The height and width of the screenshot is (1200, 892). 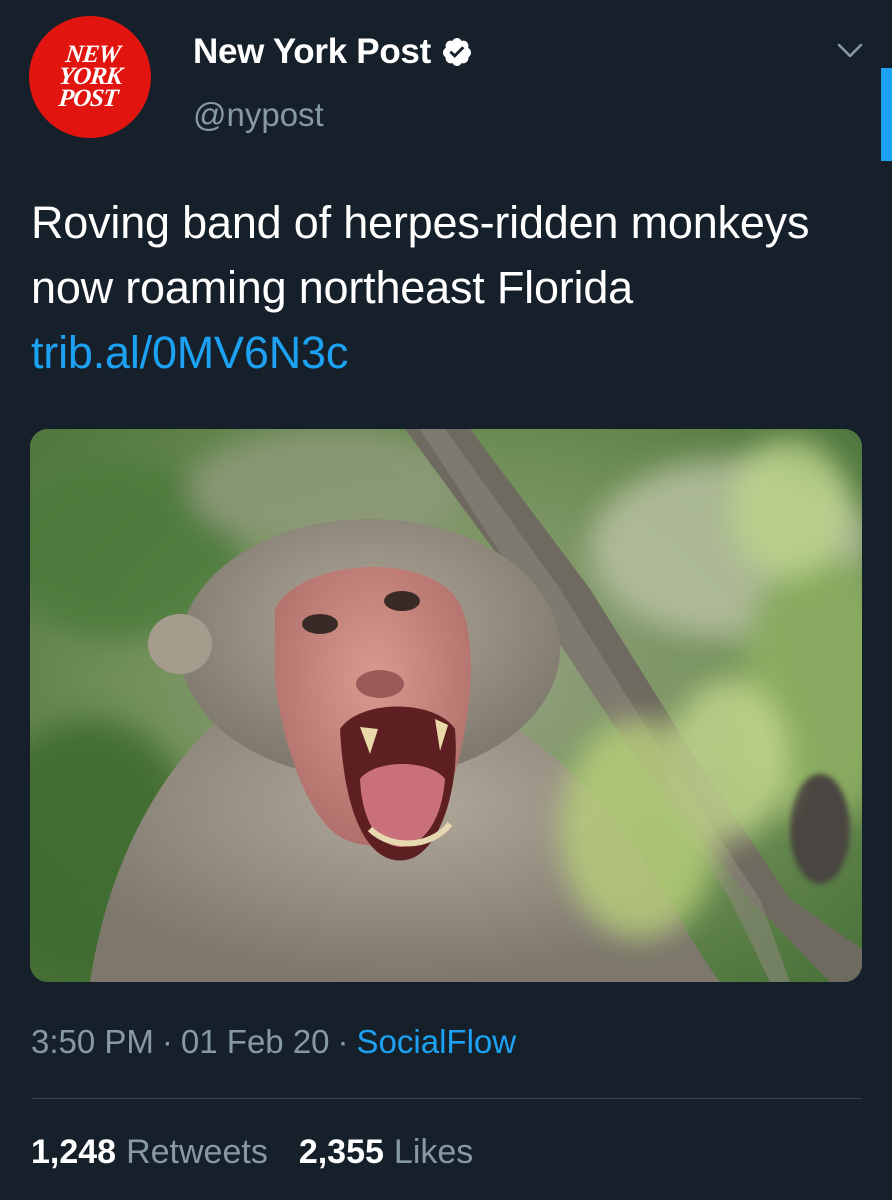 I want to click on scrollbar-thumb, so click(x=886, y=114).